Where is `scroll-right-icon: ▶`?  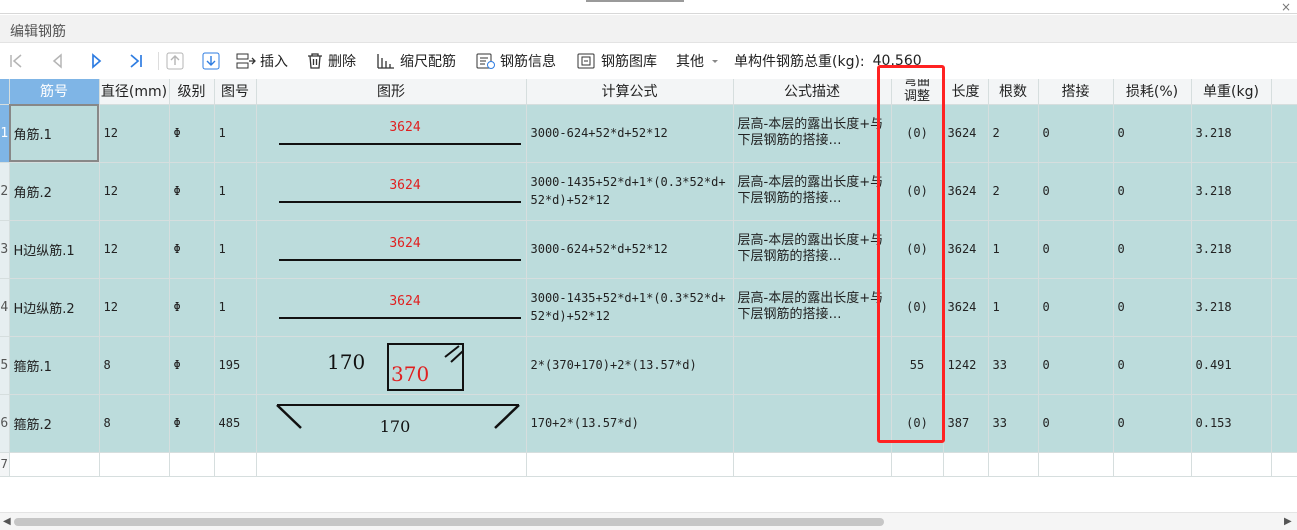 scroll-right-icon: ▶ is located at coordinates (1289, 522).